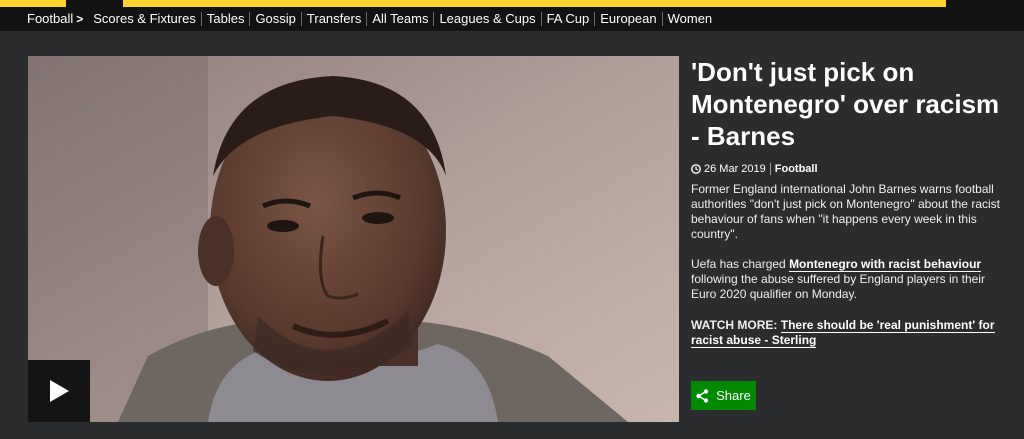 Image resolution: width=1024 pixels, height=439 pixels. What do you see at coordinates (629, 19) in the screenshot?
I see `nav-item-european: European` at bounding box center [629, 19].